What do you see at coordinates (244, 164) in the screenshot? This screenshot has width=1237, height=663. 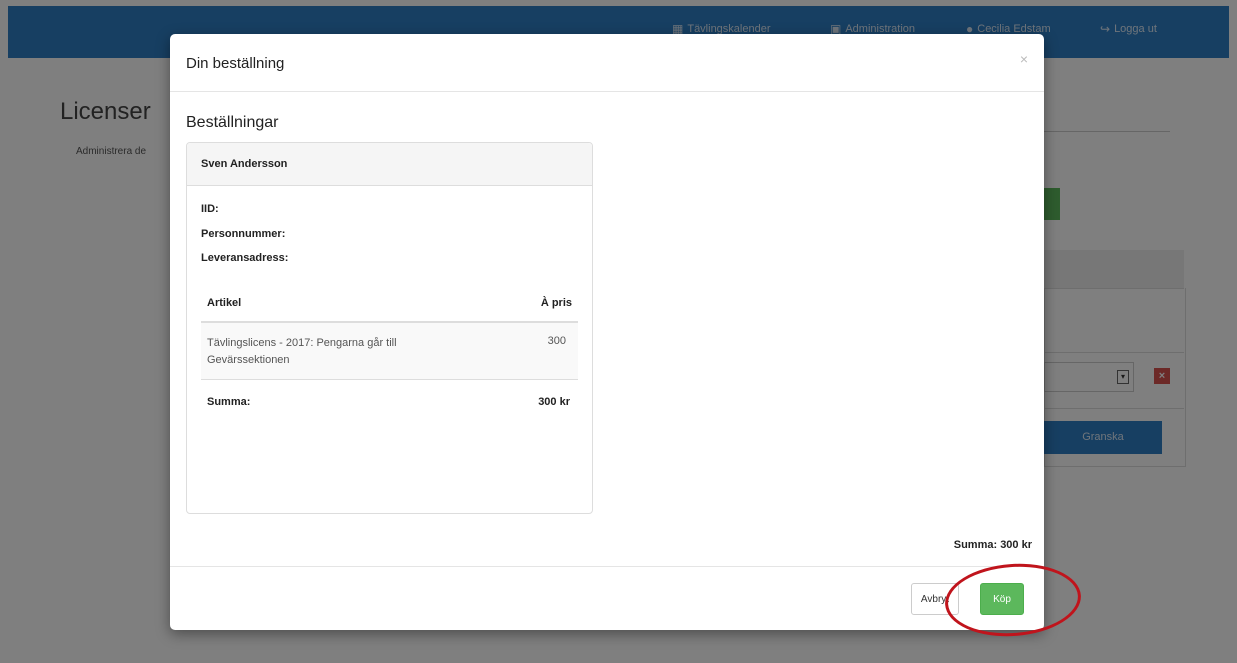 I see `customer-name: Sven Andersson` at bounding box center [244, 164].